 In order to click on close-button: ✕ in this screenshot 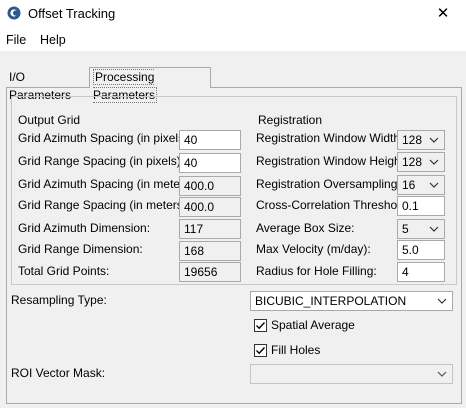, I will do `click(443, 14)`.